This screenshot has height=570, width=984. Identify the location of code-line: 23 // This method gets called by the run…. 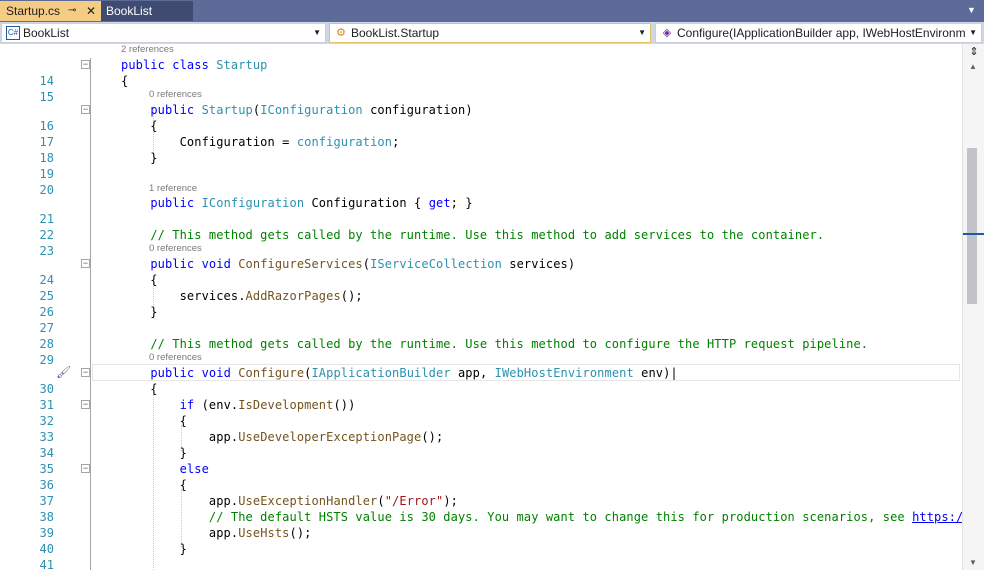
(481, 242).